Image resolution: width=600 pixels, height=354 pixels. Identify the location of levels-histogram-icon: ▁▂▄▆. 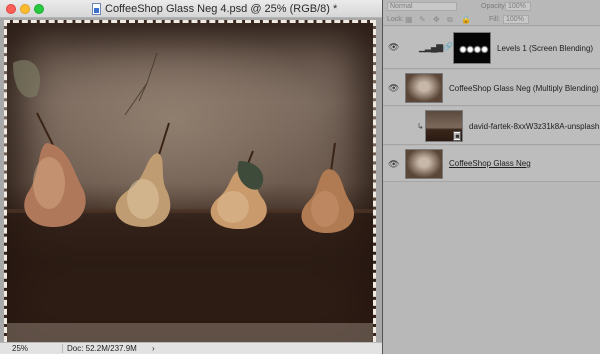
(431, 47).